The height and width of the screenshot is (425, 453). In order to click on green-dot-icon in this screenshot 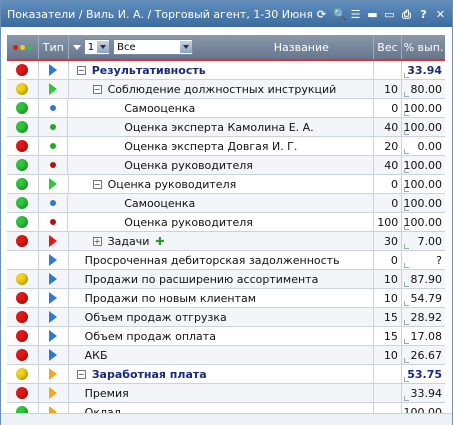, I will do `click(29, 47)`.